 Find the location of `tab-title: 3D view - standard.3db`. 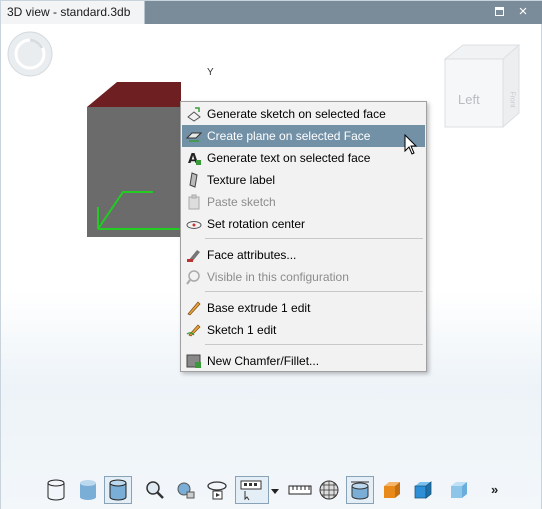

tab-title: 3D view - standard.3db is located at coordinates (69, 12).